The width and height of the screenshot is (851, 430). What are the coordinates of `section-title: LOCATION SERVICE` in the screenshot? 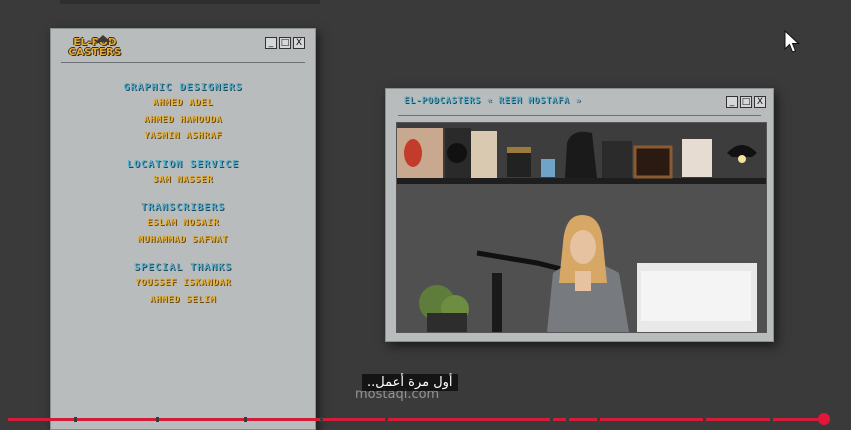 It's located at (183, 164).